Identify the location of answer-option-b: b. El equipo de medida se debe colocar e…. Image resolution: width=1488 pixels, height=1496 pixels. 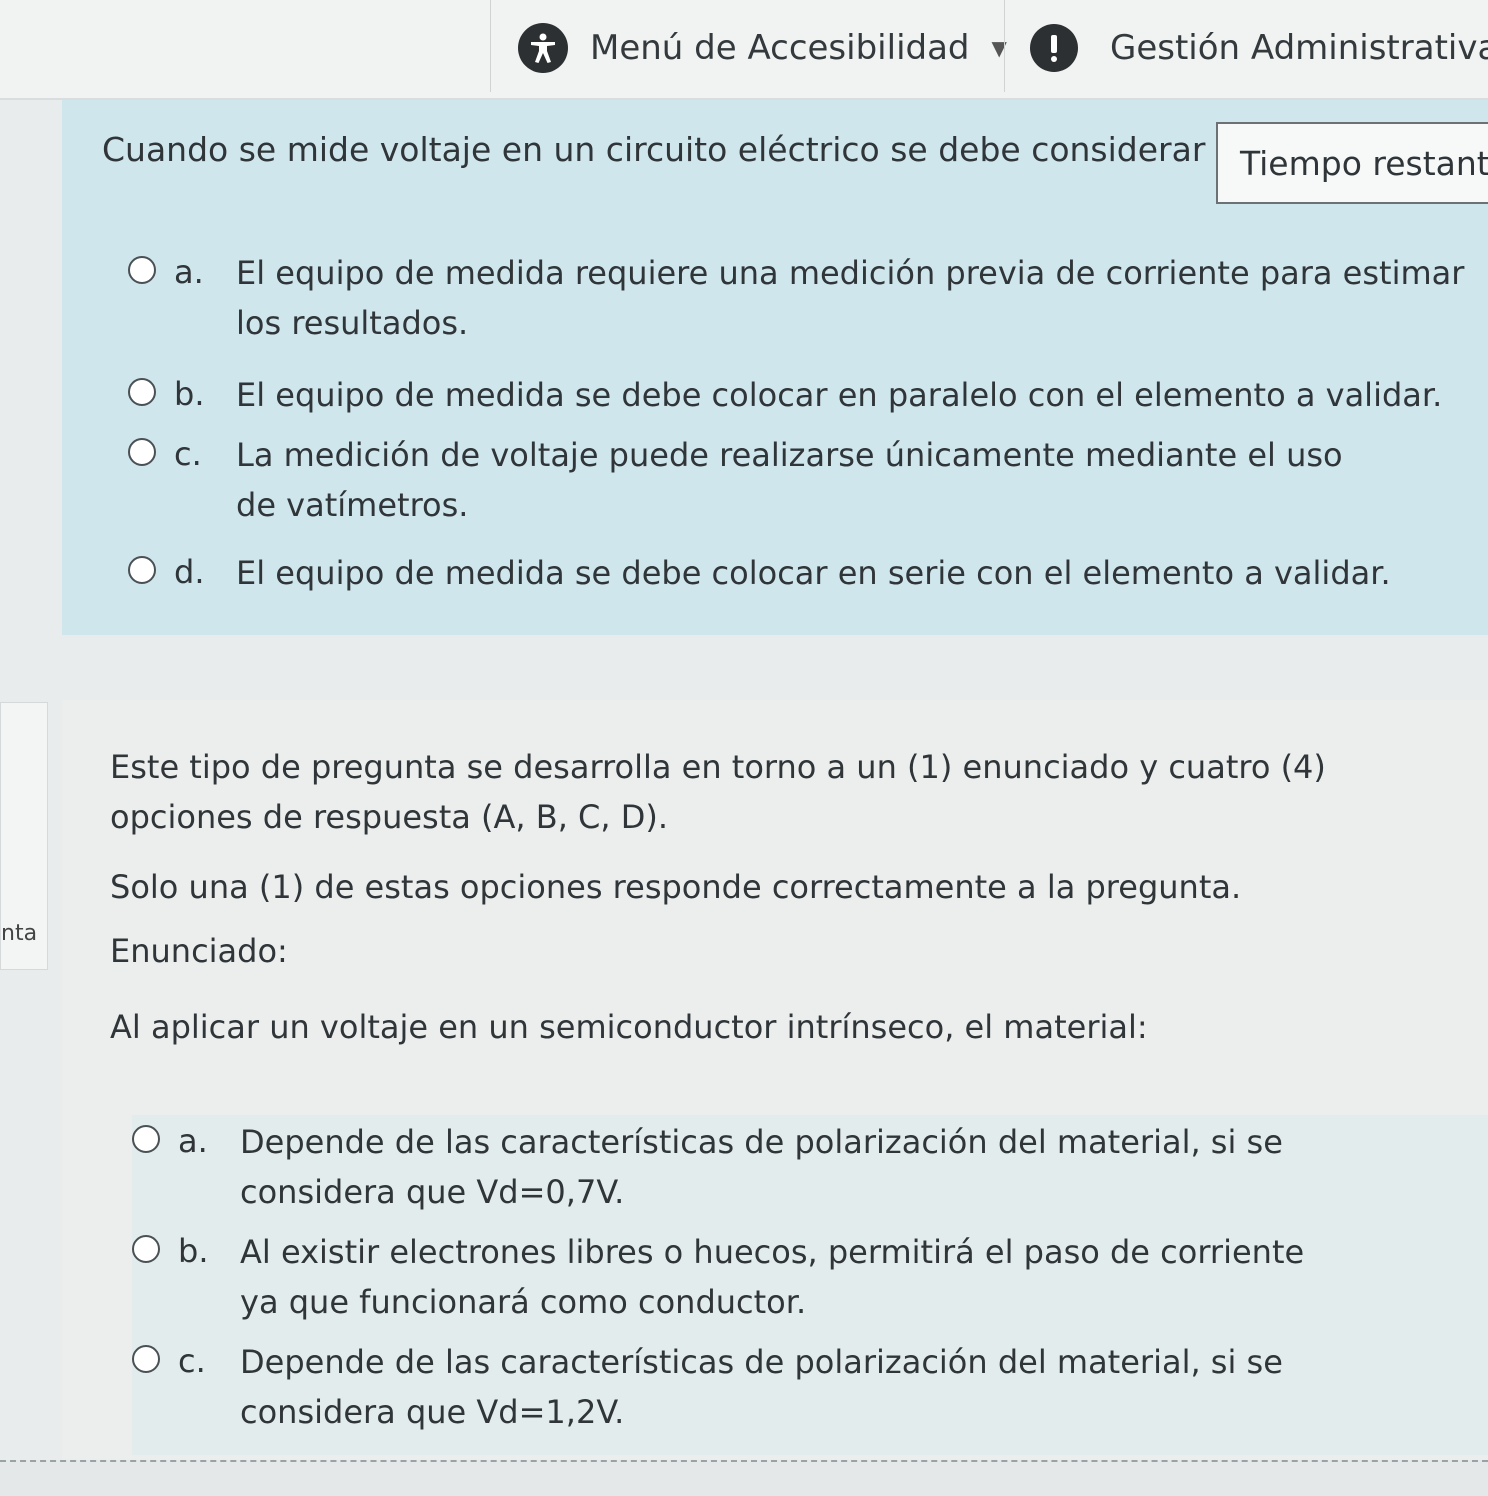
(808, 395).